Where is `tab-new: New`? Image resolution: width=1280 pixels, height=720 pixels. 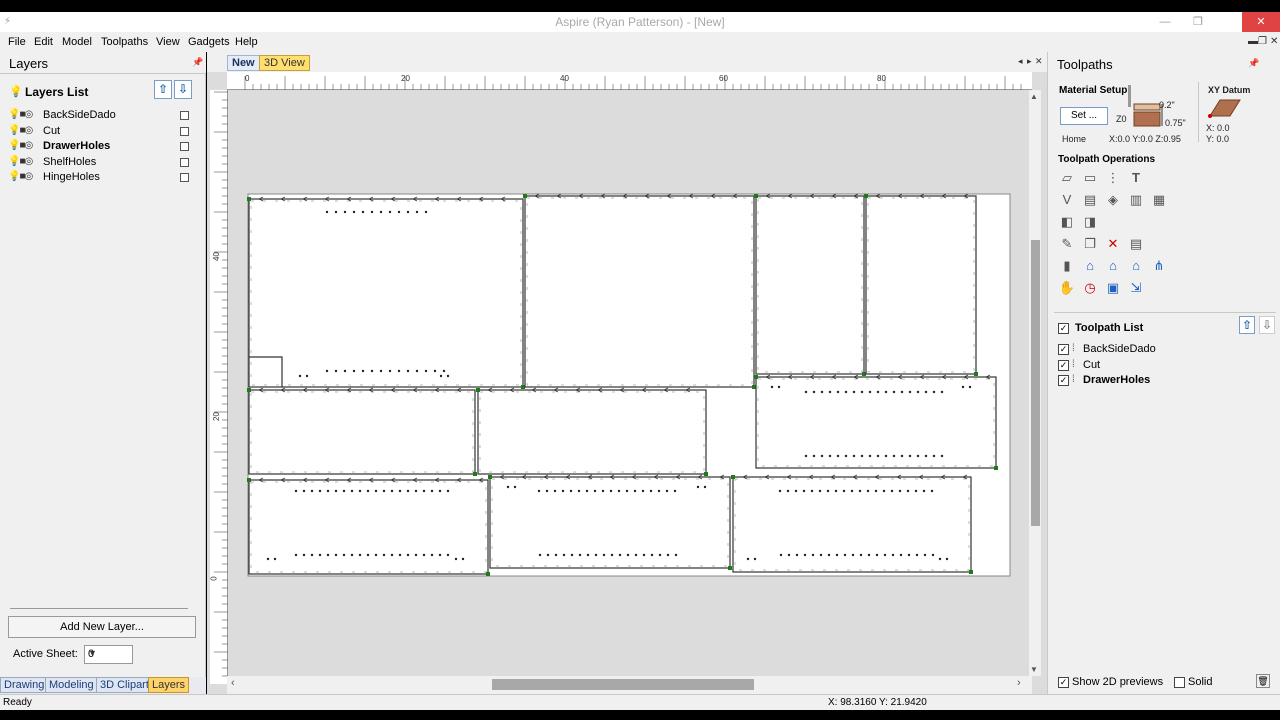
tab-new: New is located at coordinates (243, 63).